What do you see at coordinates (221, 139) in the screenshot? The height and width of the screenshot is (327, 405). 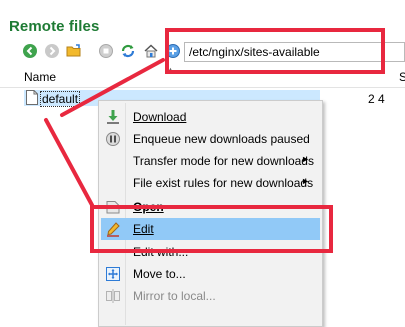 I see `menu-item-enqueue-label: Enqueue new downloads paused` at bounding box center [221, 139].